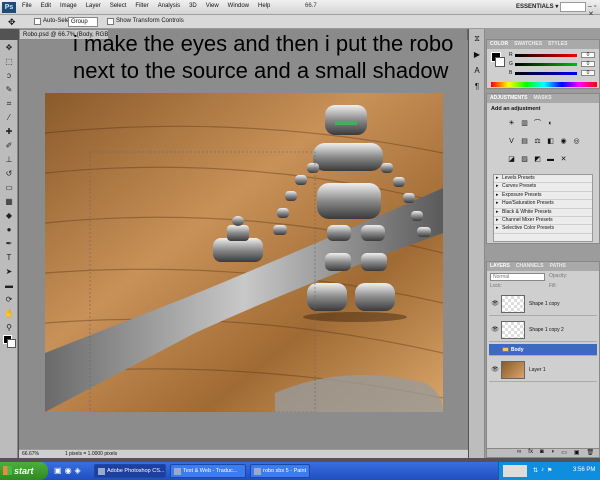 The width and height of the screenshot is (600, 480). What do you see at coordinates (30, 454) in the screenshot?
I see `status-zoom: 66.67%` at bounding box center [30, 454].